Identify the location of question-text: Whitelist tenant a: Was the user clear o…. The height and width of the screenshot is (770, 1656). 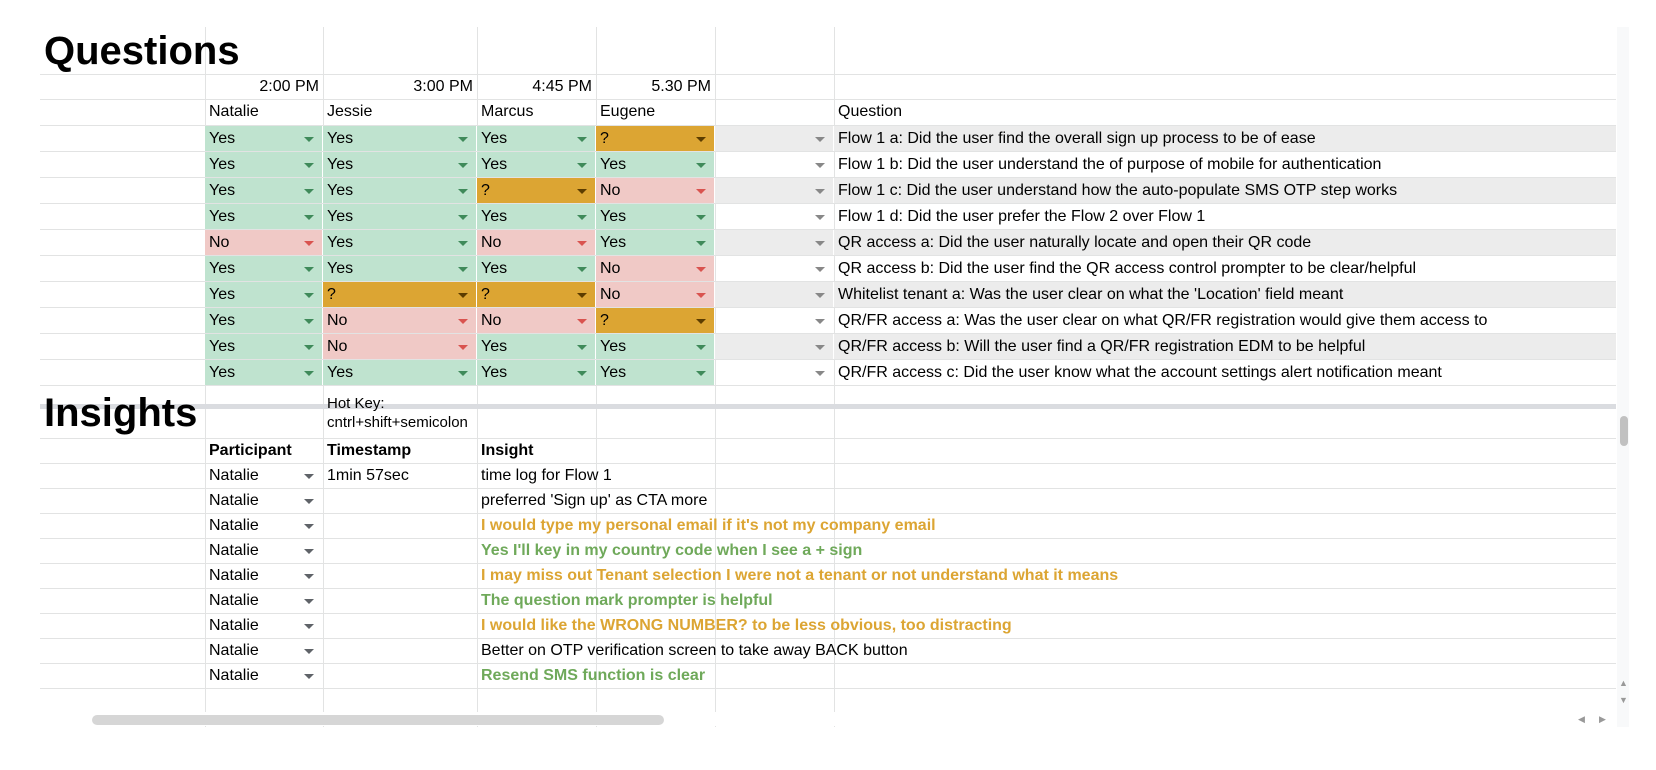
(1225, 294).